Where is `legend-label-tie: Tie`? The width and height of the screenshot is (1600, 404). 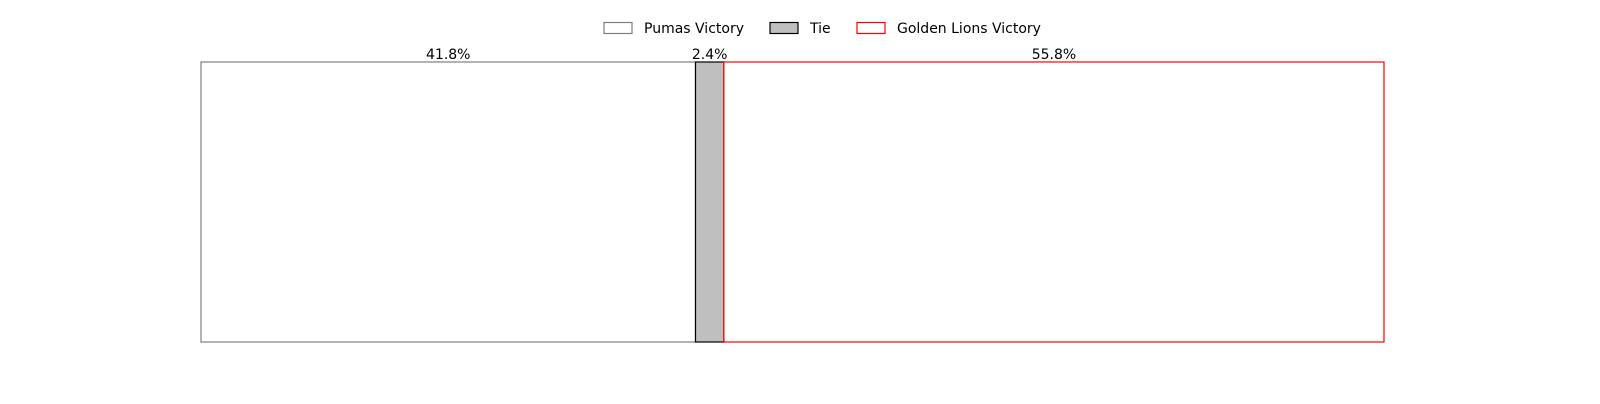
legend-label-tie: Tie is located at coordinates (820, 29).